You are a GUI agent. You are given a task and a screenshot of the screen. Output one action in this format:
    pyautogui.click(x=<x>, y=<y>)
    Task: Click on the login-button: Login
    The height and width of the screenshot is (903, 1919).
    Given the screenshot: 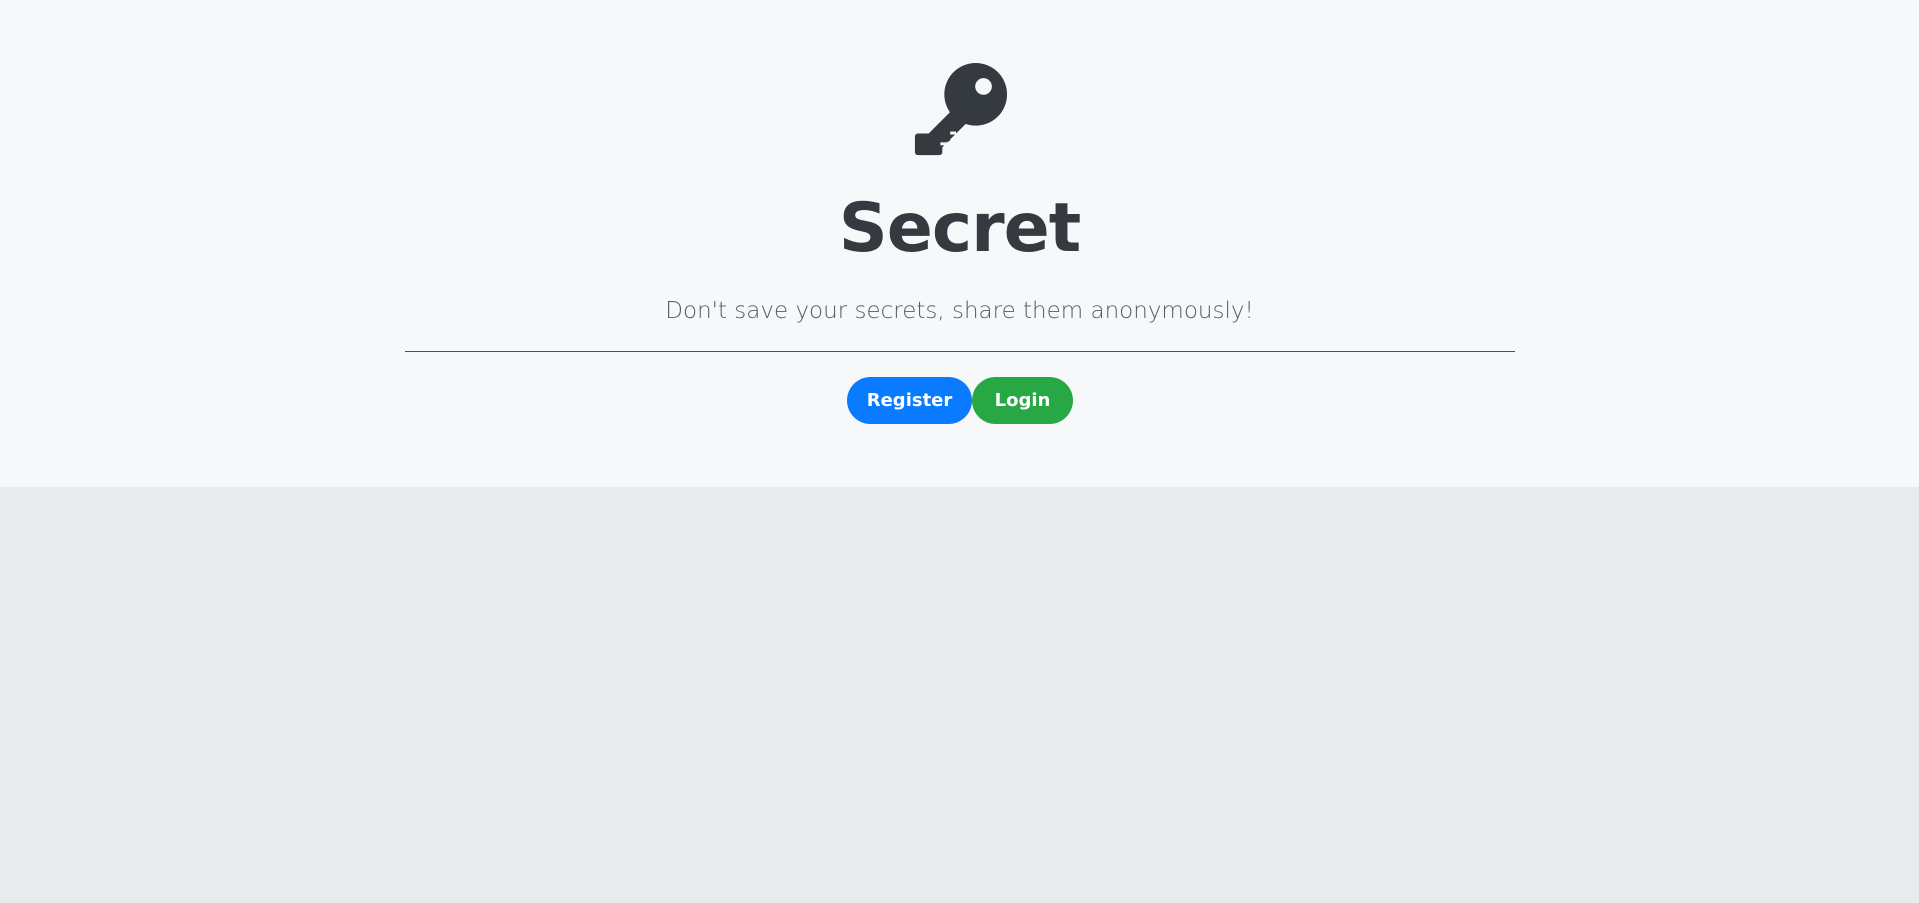 What is the action you would take?
    pyautogui.click(x=1022, y=400)
    